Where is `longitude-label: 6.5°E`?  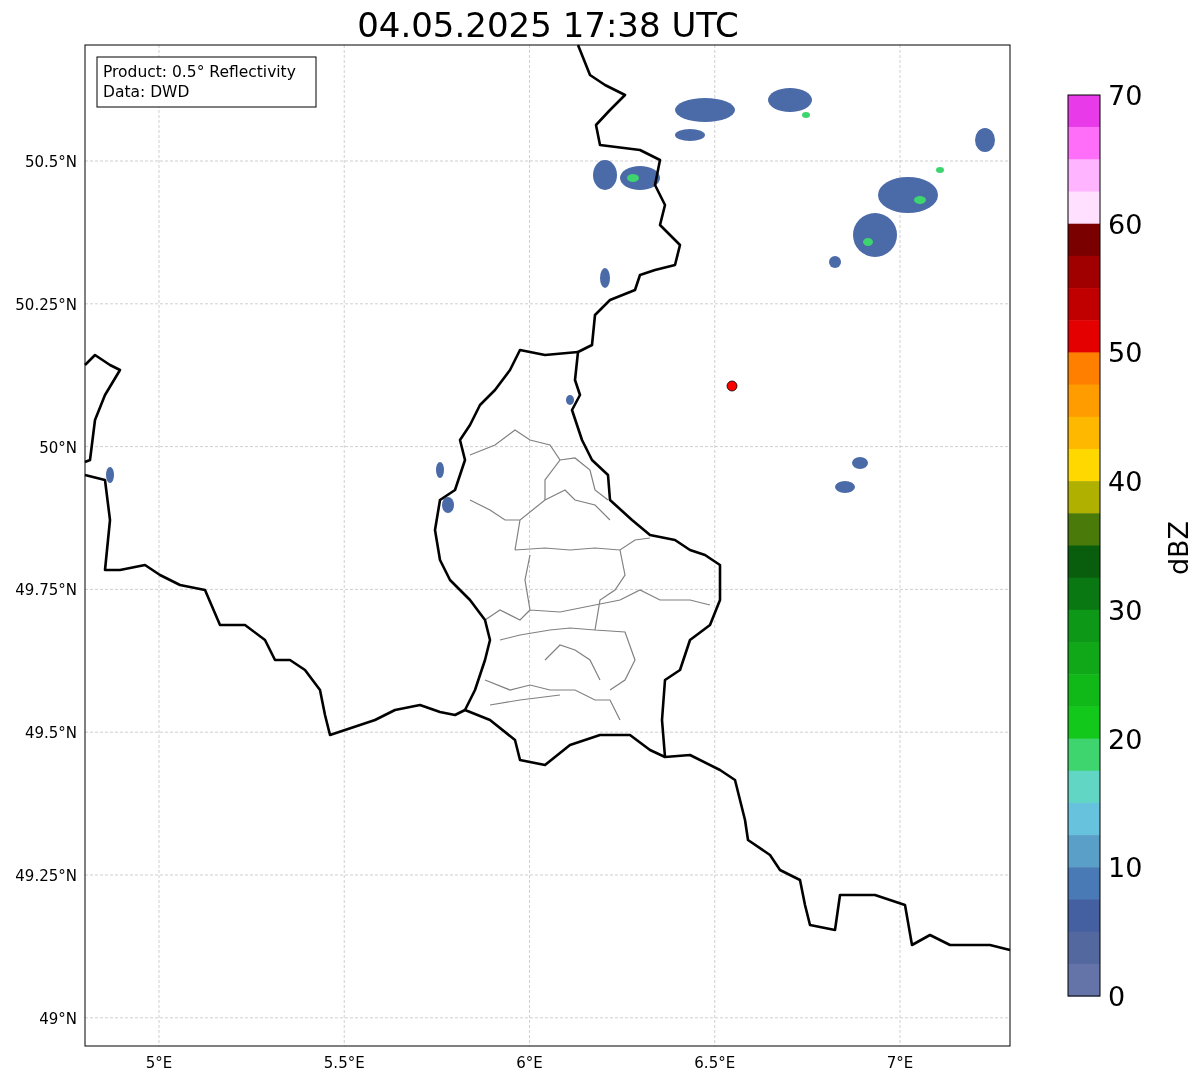
longitude-label: 6.5°E is located at coordinates (715, 1063).